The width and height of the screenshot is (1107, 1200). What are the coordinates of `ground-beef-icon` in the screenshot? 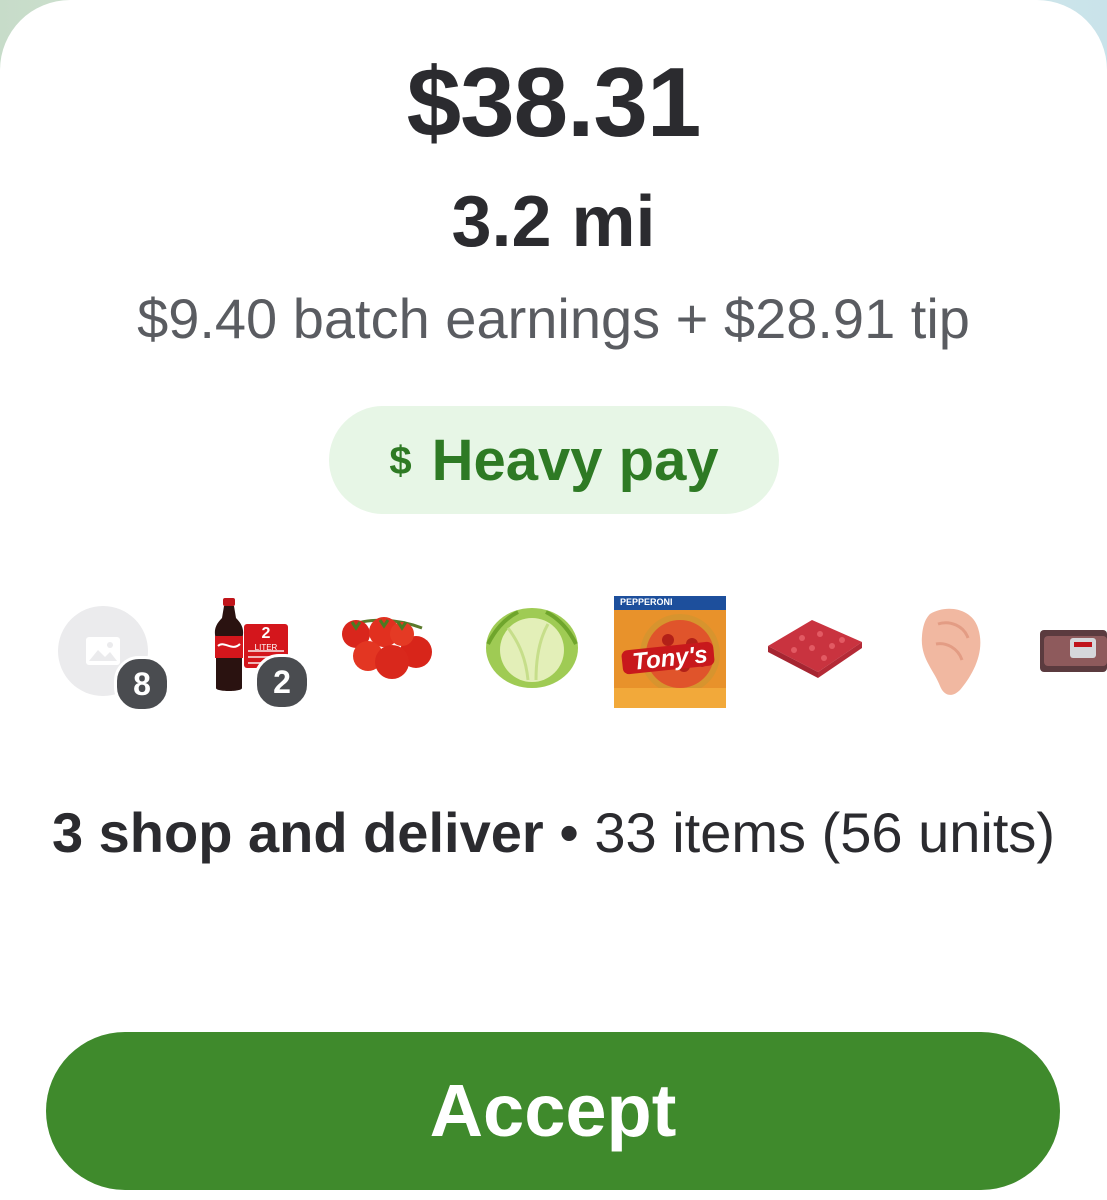 It's located at (815, 649).